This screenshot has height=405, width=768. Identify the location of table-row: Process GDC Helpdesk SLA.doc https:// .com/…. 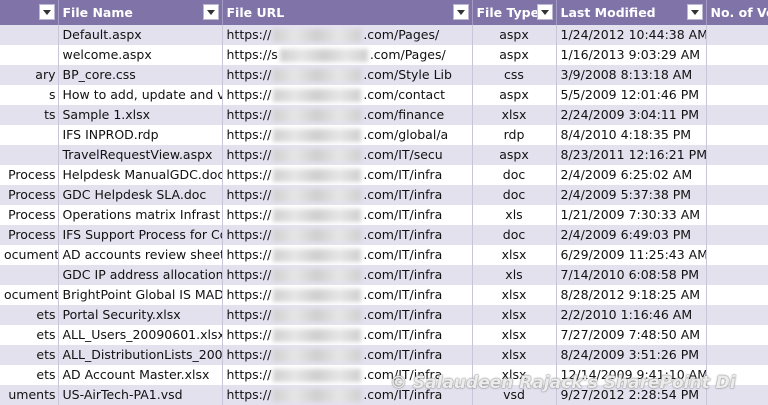
(384, 195).